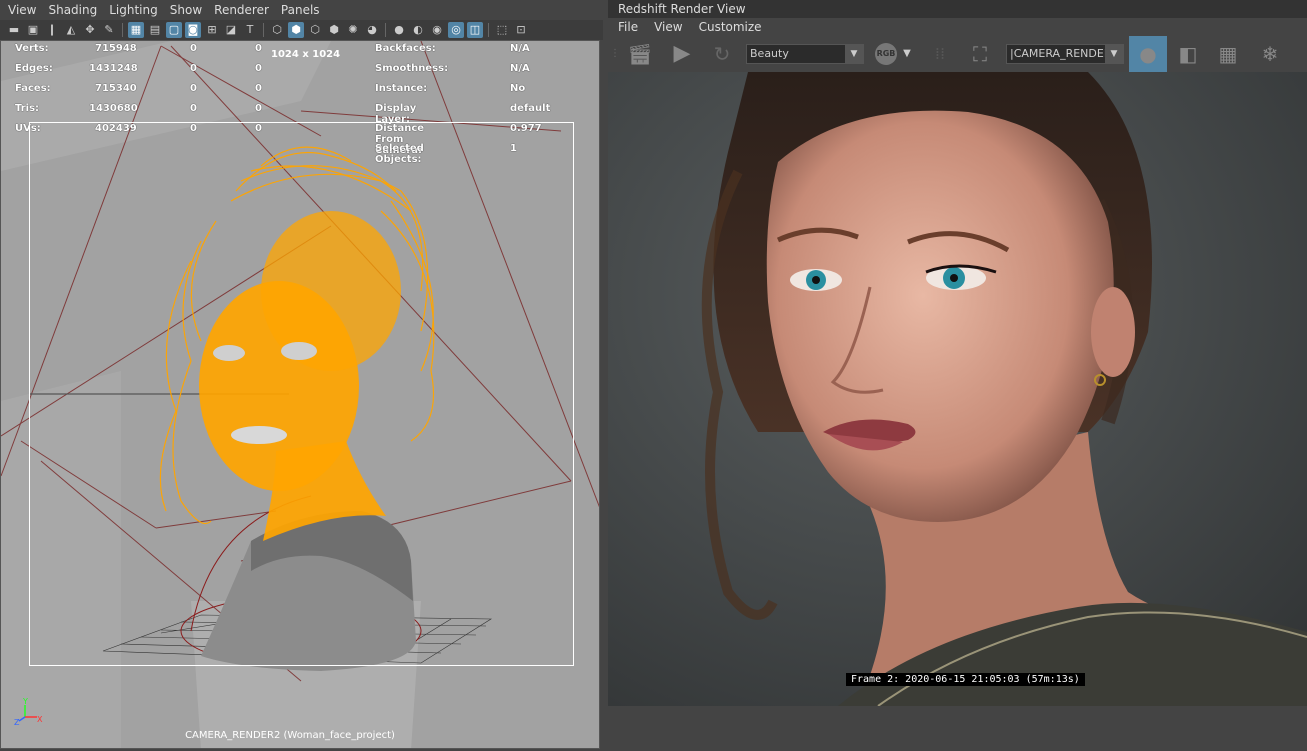 This screenshot has width=1307, height=751. Describe the element at coordinates (353, 30) in the screenshot. I see `lights-icon: ✺` at that location.